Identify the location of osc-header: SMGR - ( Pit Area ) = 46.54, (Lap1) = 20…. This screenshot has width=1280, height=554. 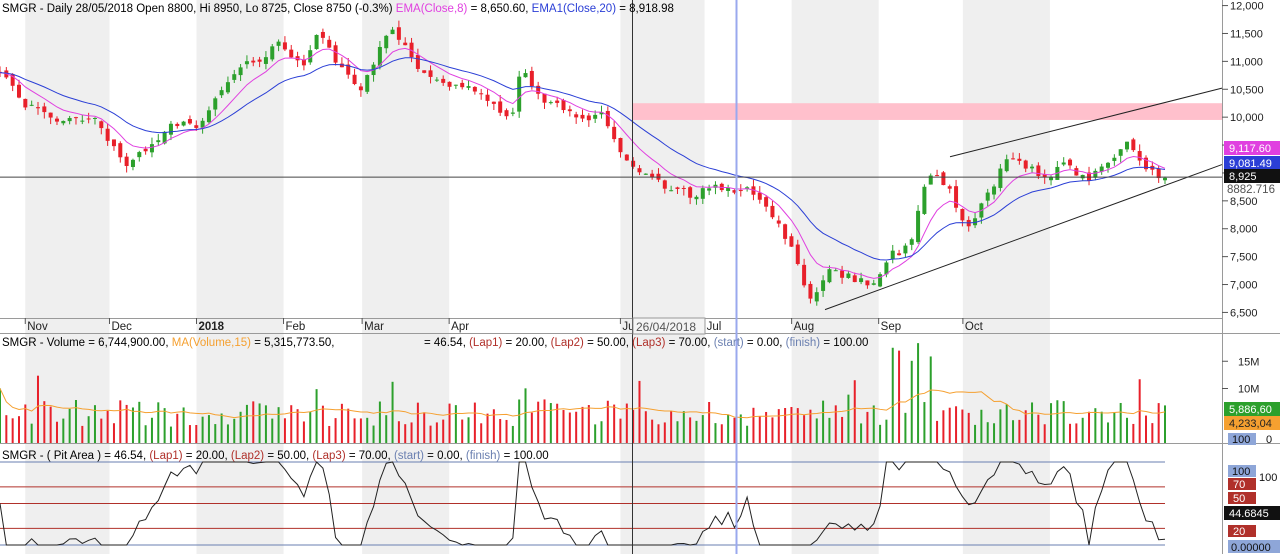
(275, 456).